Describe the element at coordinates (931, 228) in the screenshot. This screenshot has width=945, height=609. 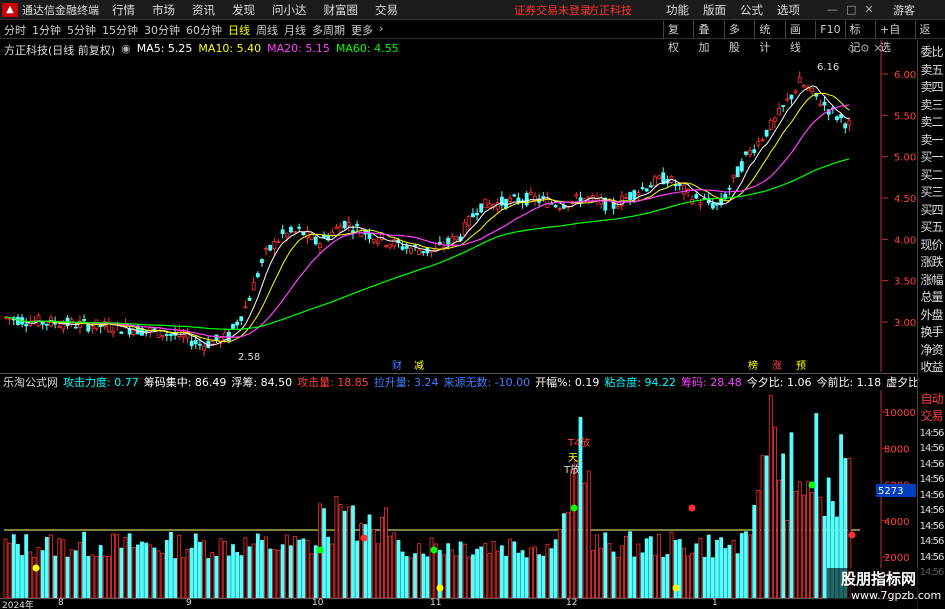
I see `side-panel-item-10: 买五` at that location.